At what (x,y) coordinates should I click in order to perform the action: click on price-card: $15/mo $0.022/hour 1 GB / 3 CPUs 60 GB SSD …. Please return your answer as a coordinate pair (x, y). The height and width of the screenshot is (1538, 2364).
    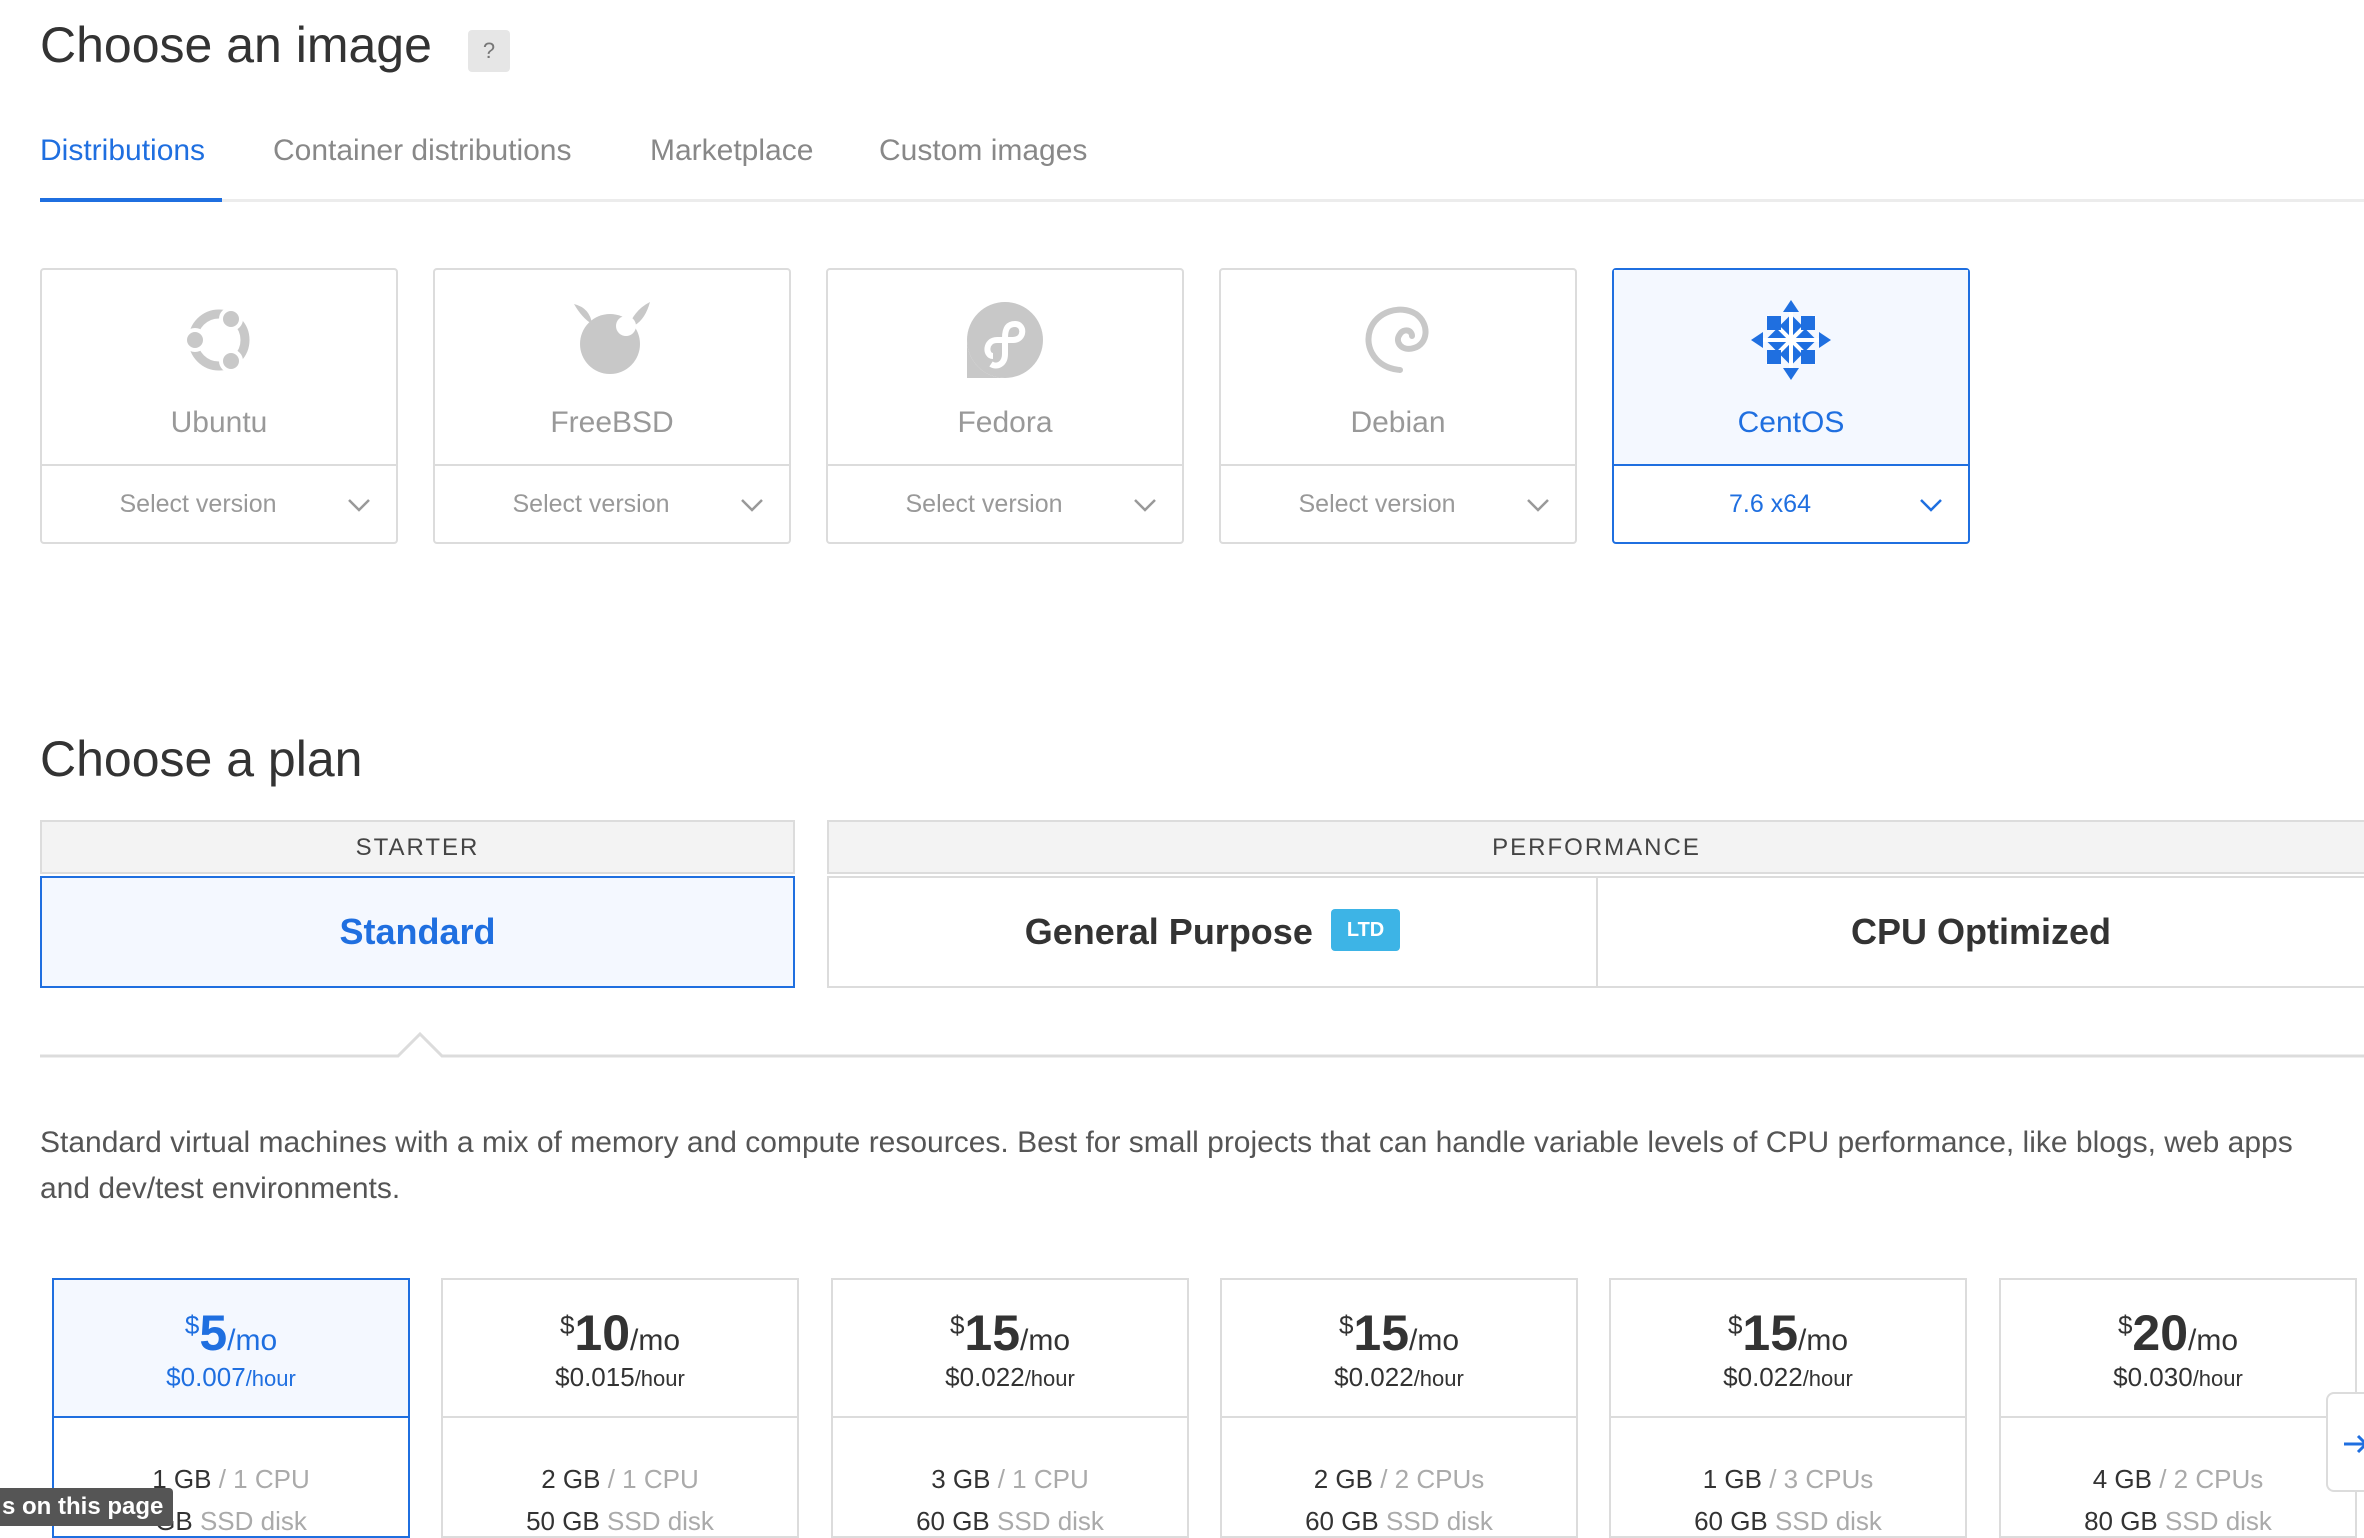
    Looking at the image, I should click on (1788, 1408).